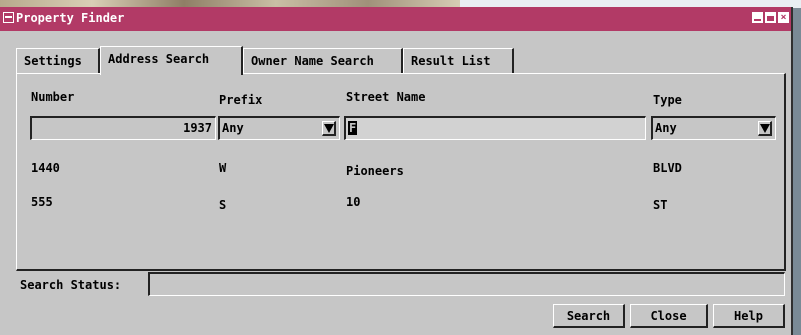  Describe the element at coordinates (713, 128) in the screenshot. I see `type-select: Any` at that location.